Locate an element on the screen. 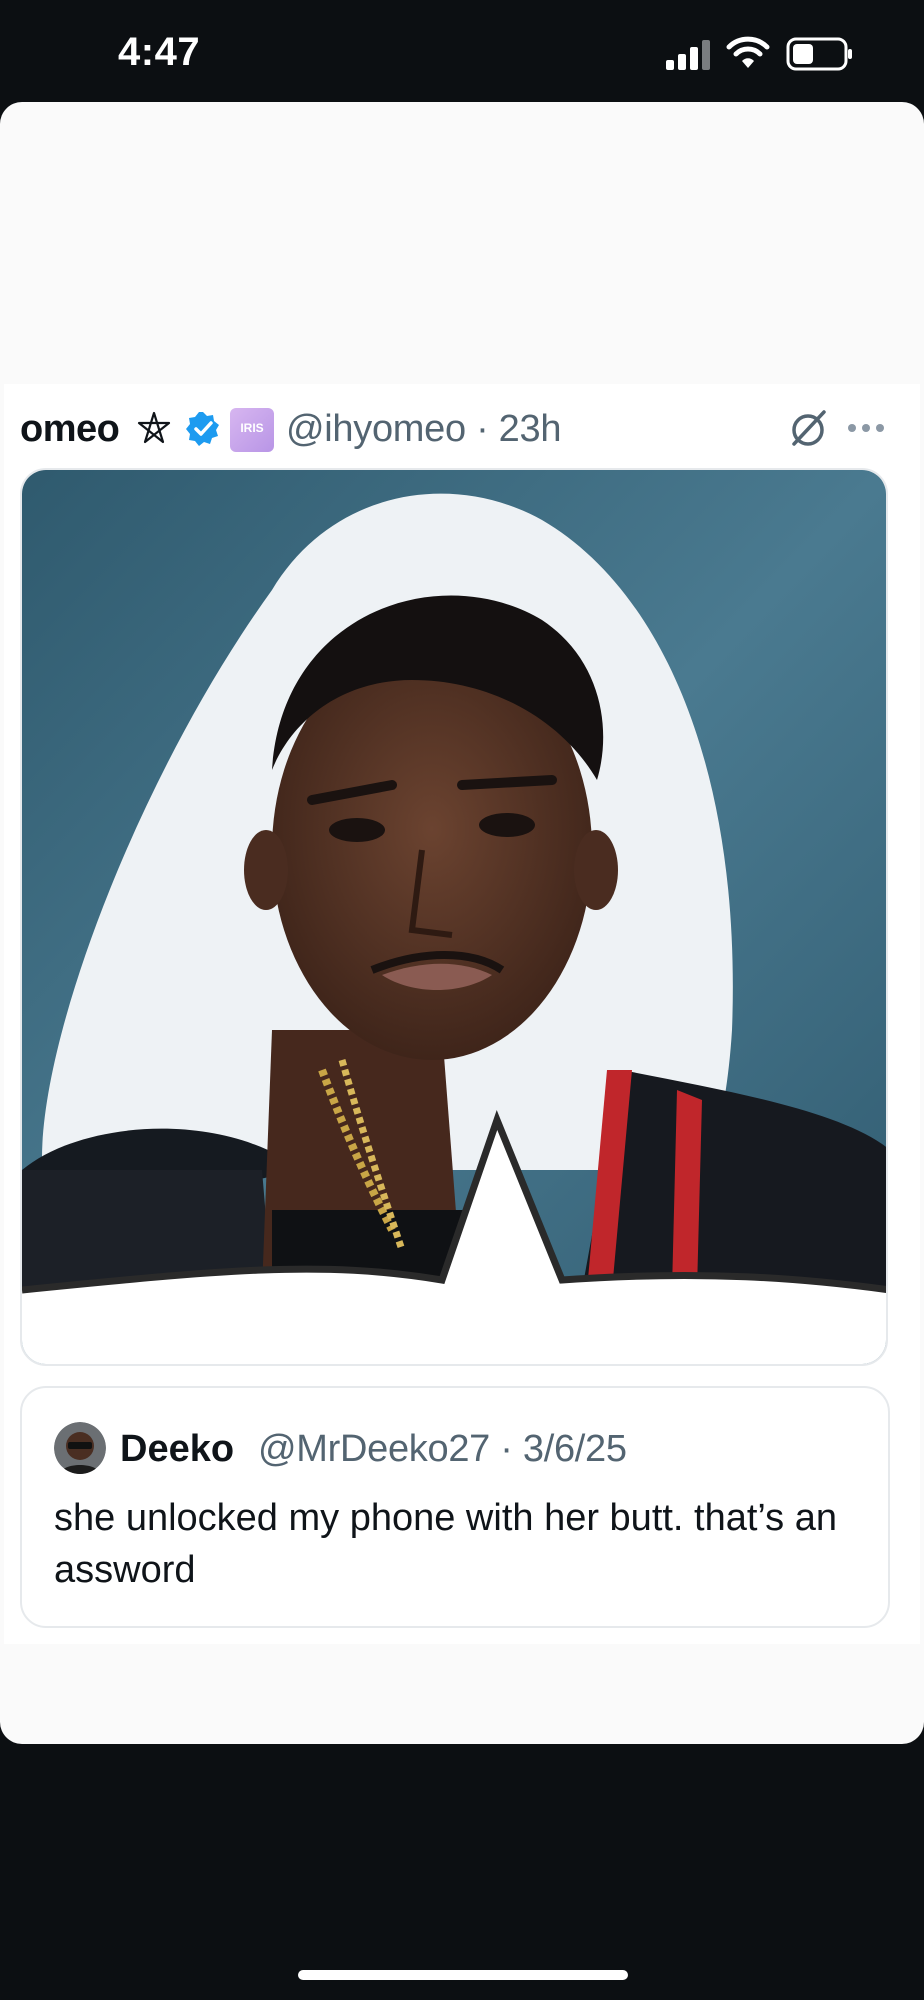  post-header: omeo IRIS @ihyomeo · 23h is located at coordinates (462, 429).